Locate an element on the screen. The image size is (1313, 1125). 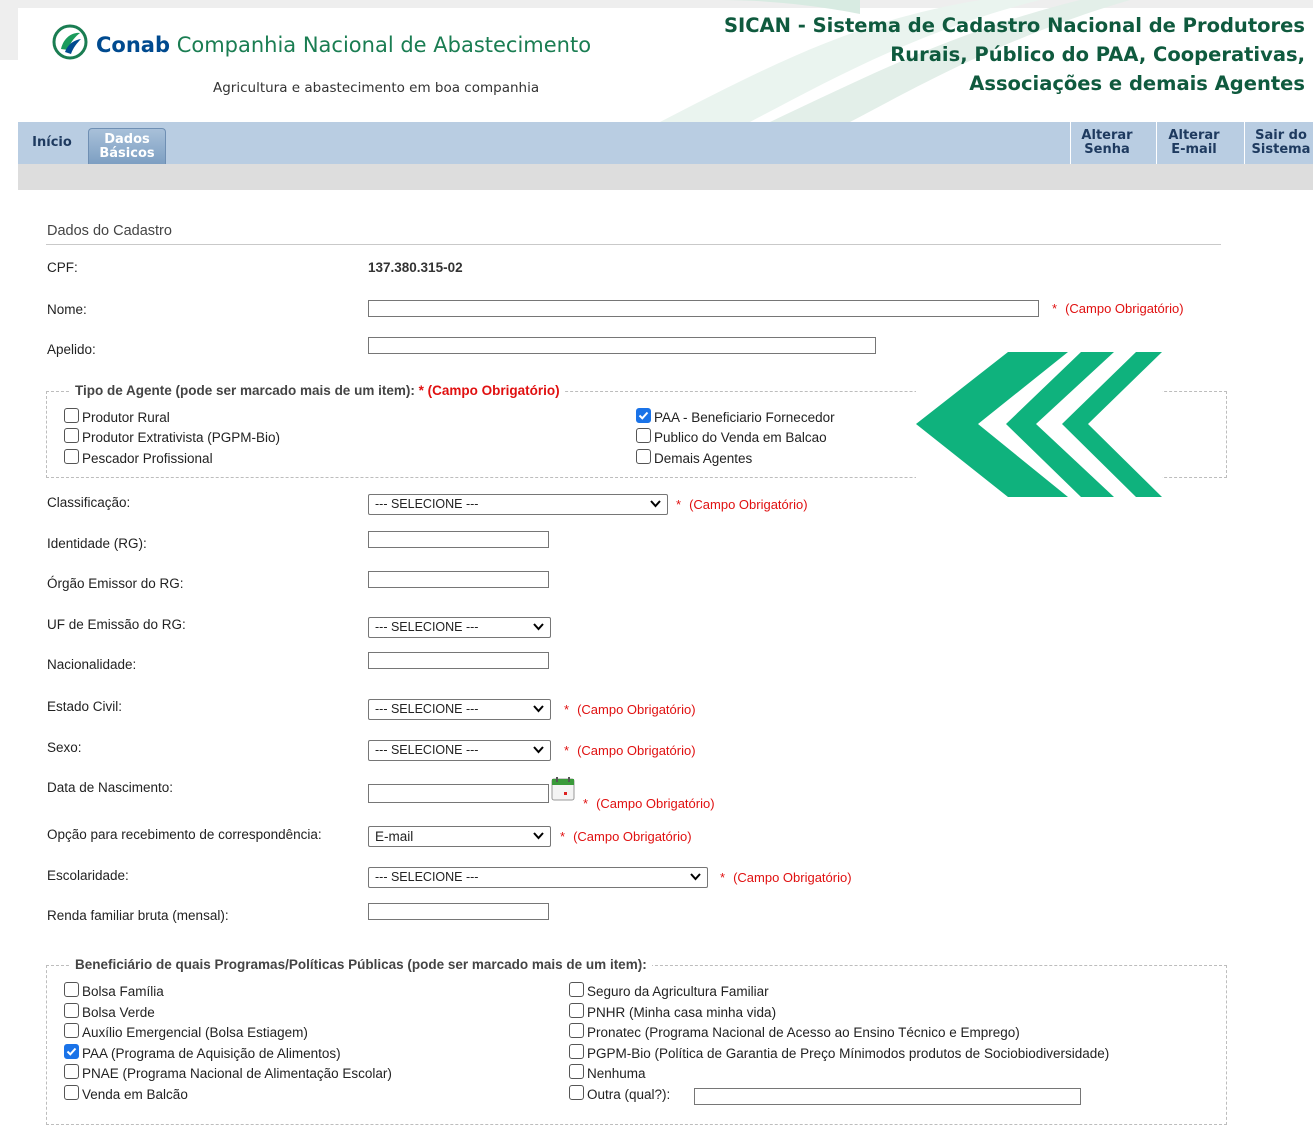
section-title: Dados do Cadastro is located at coordinates (109, 231).